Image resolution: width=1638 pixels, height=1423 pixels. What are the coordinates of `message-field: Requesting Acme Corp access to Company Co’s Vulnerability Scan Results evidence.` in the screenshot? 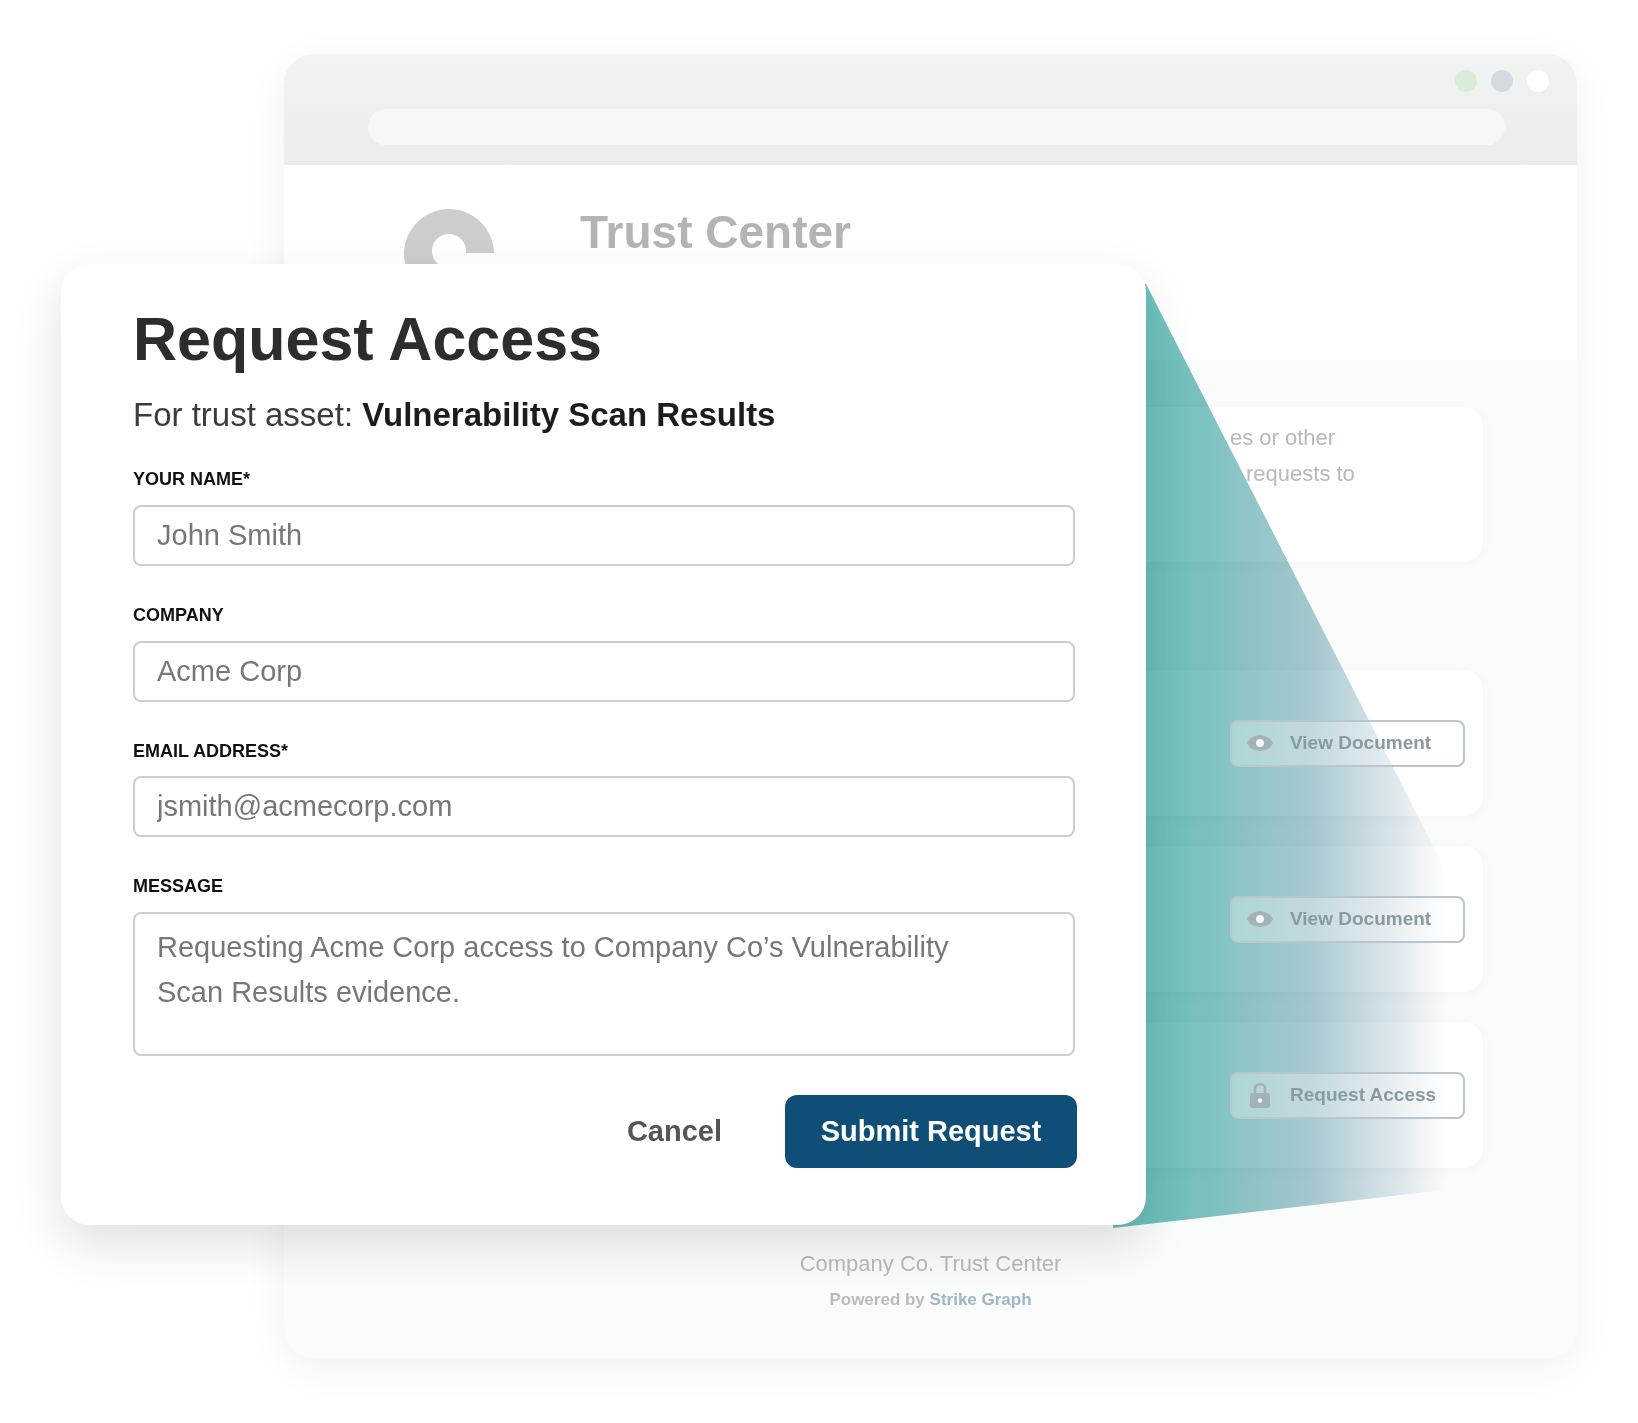 It's located at (604, 983).